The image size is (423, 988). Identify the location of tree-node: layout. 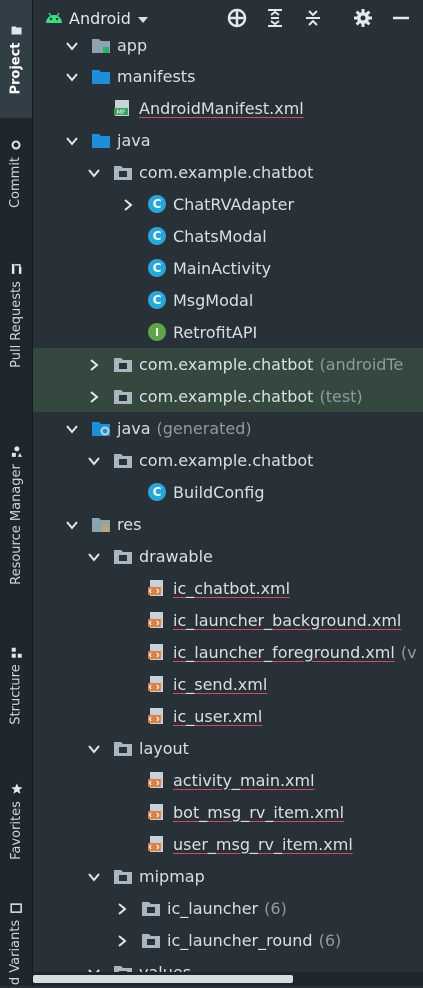
(228, 748).